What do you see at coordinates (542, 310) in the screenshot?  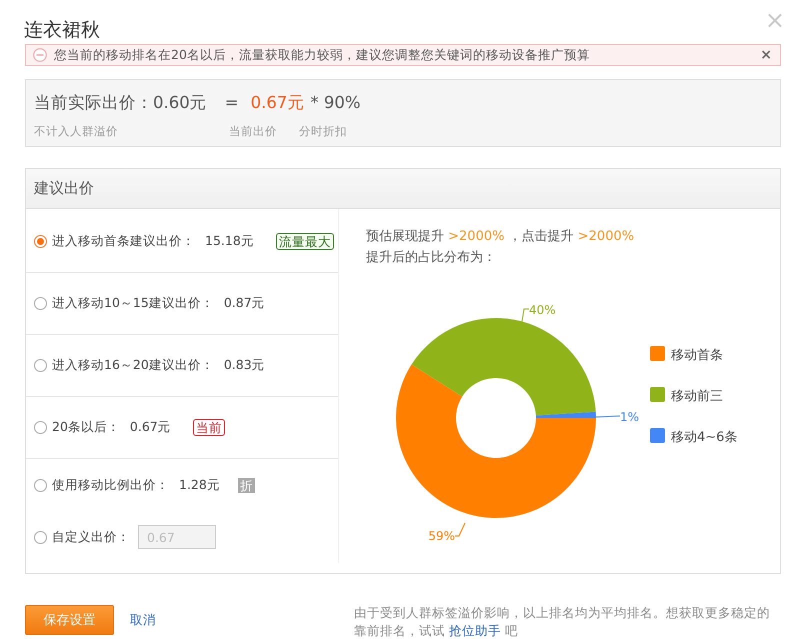 I see `data-label: 40%` at bounding box center [542, 310].